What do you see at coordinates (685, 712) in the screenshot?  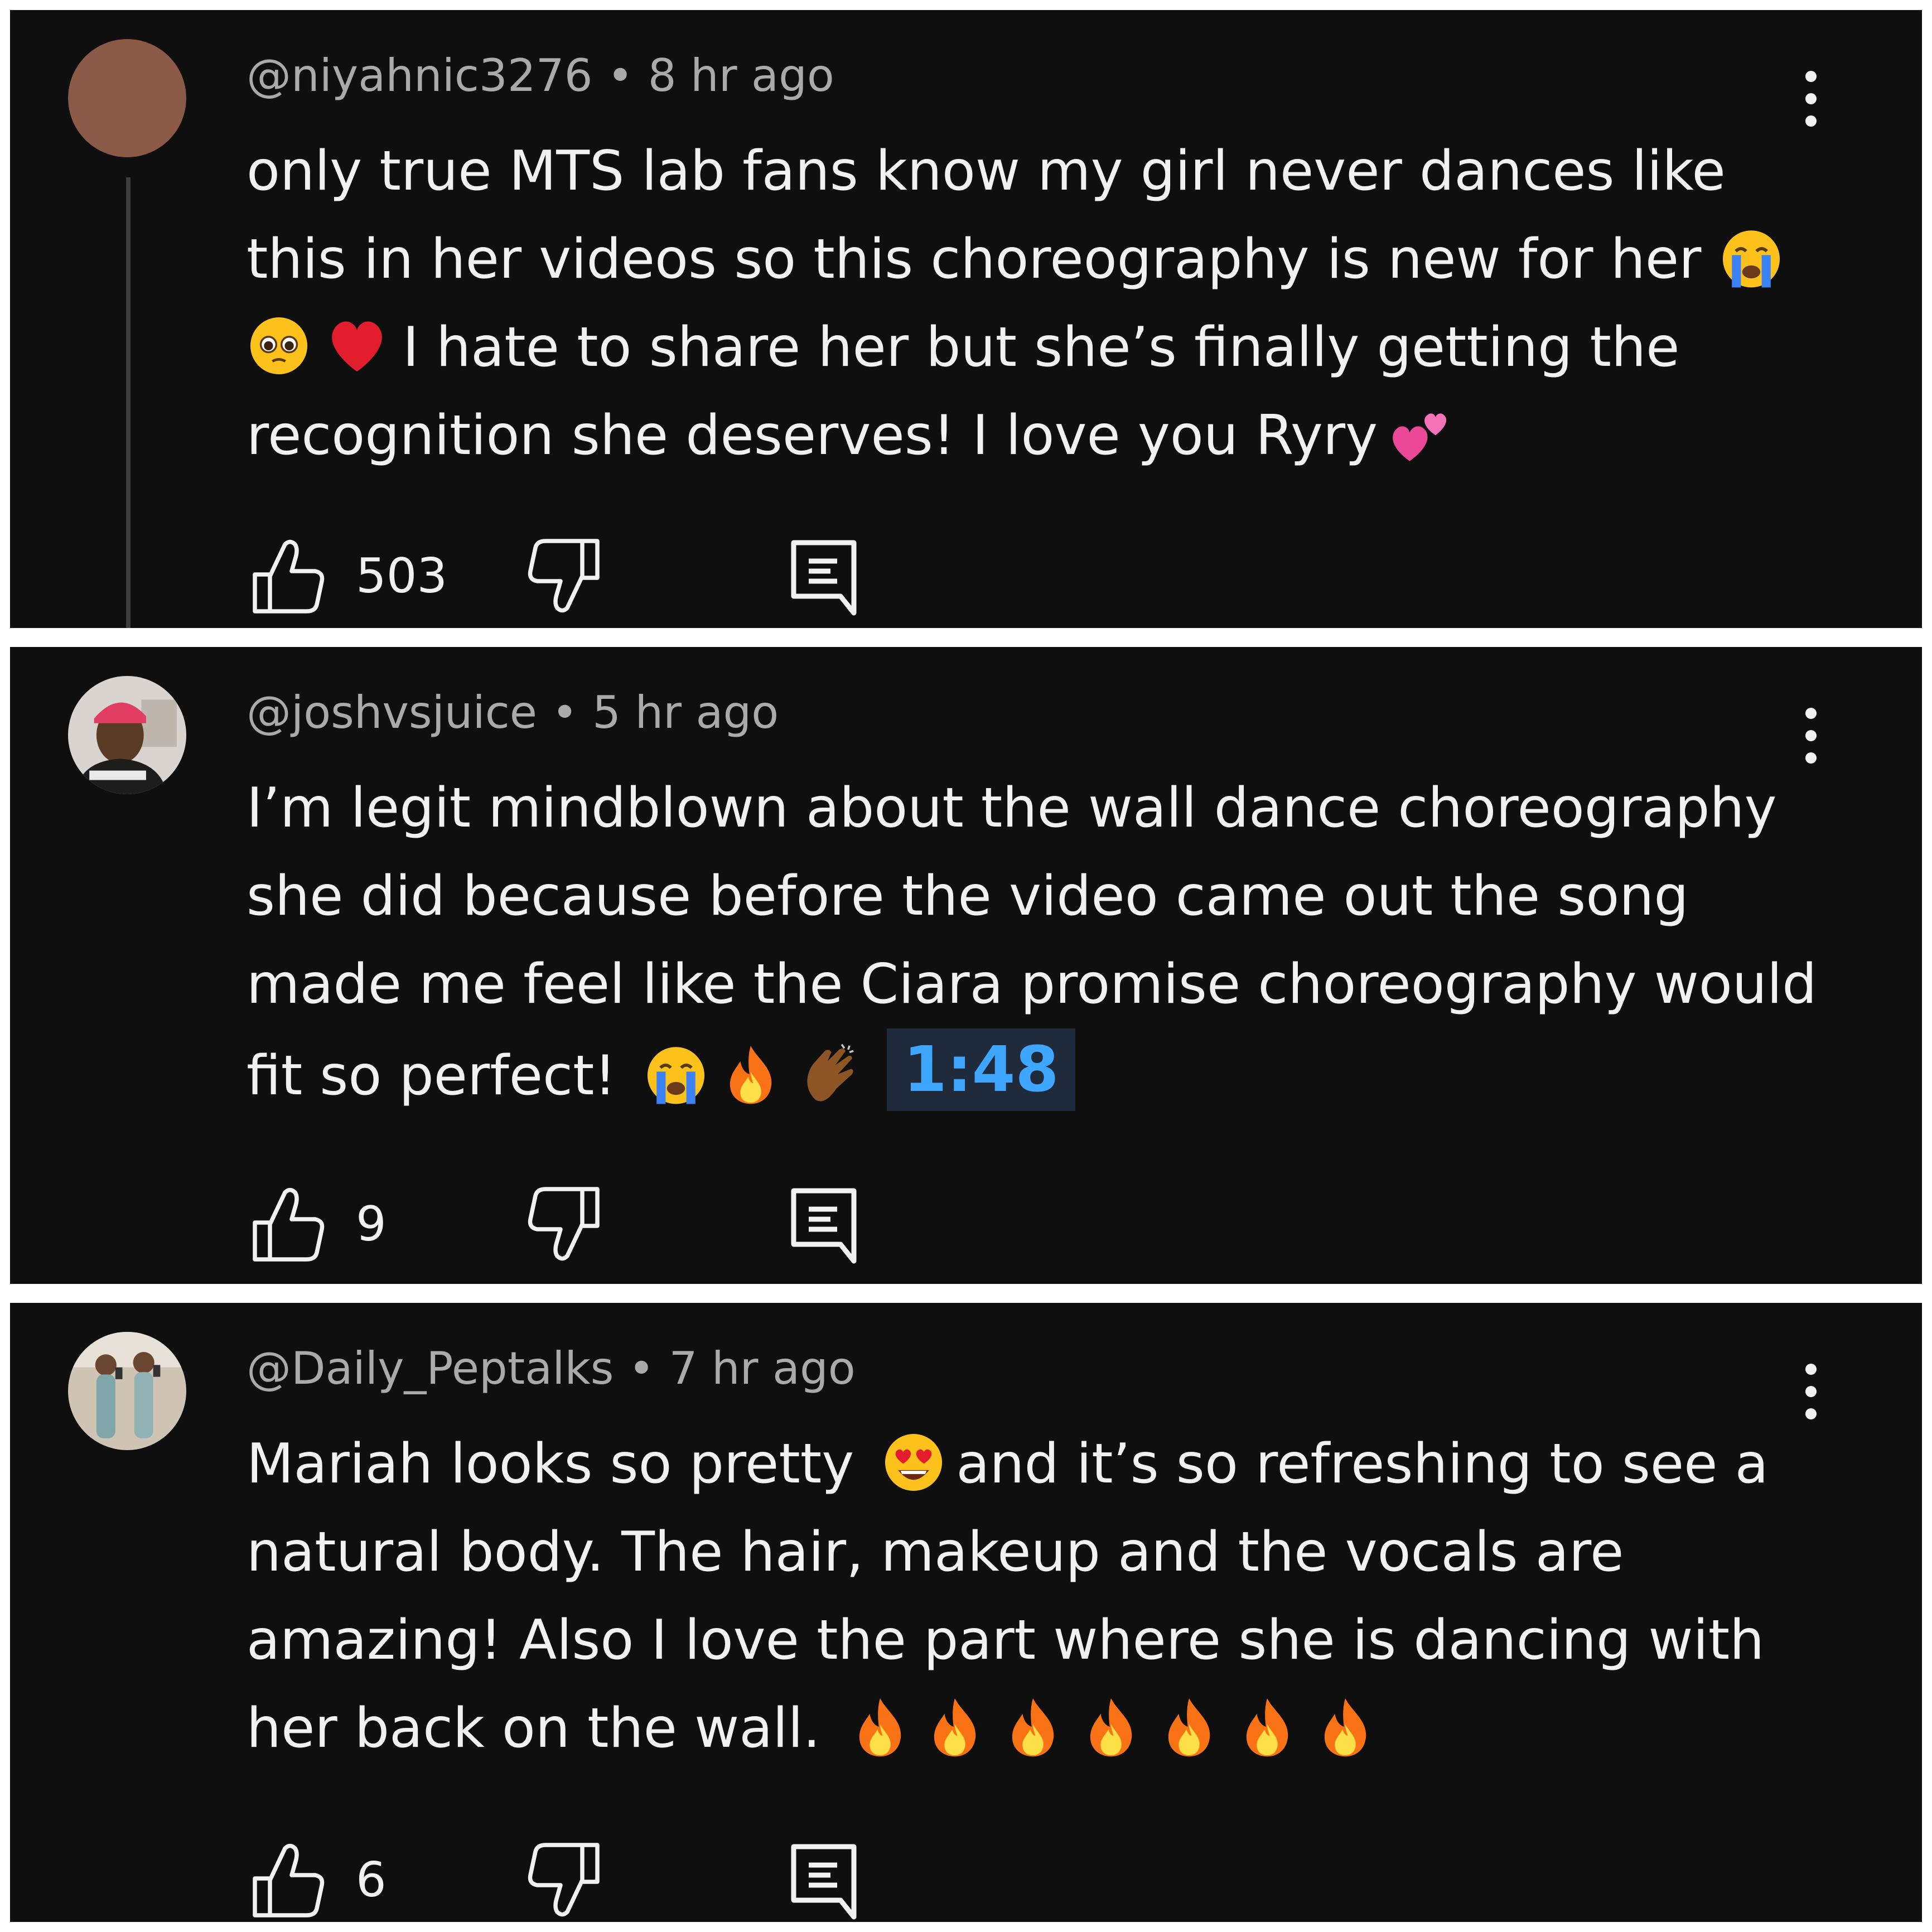 I see `comment-time: 5 hr ago` at bounding box center [685, 712].